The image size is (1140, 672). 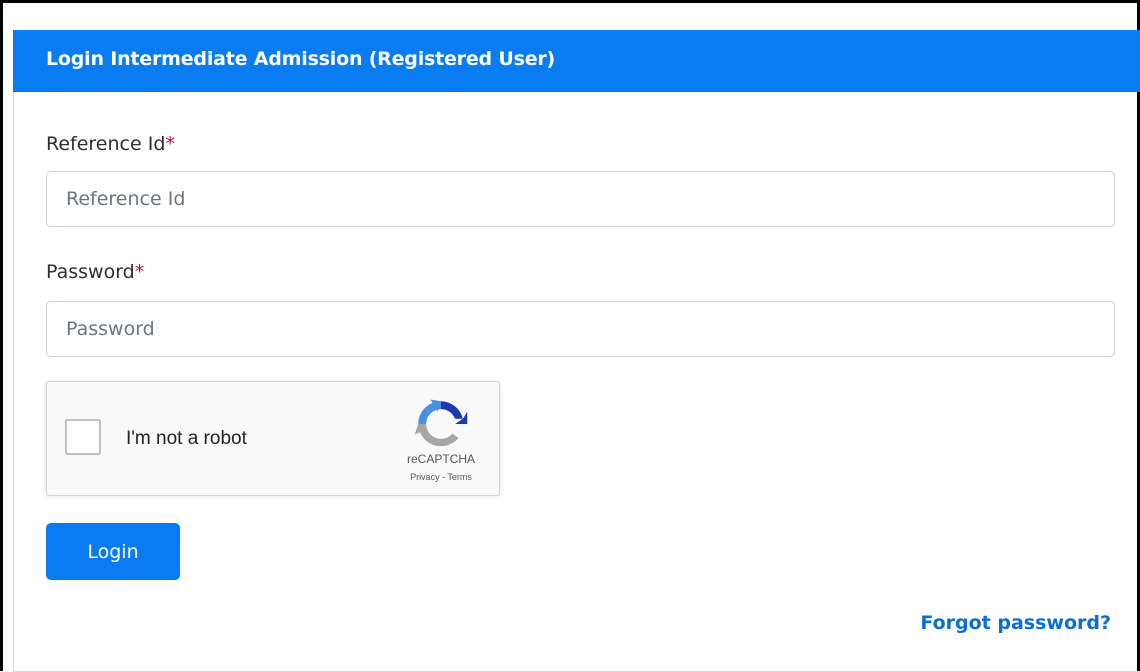 What do you see at coordinates (440, 459) in the screenshot?
I see `recaptcha-brand: reCAPTCHA` at bounding box center [440, 459].